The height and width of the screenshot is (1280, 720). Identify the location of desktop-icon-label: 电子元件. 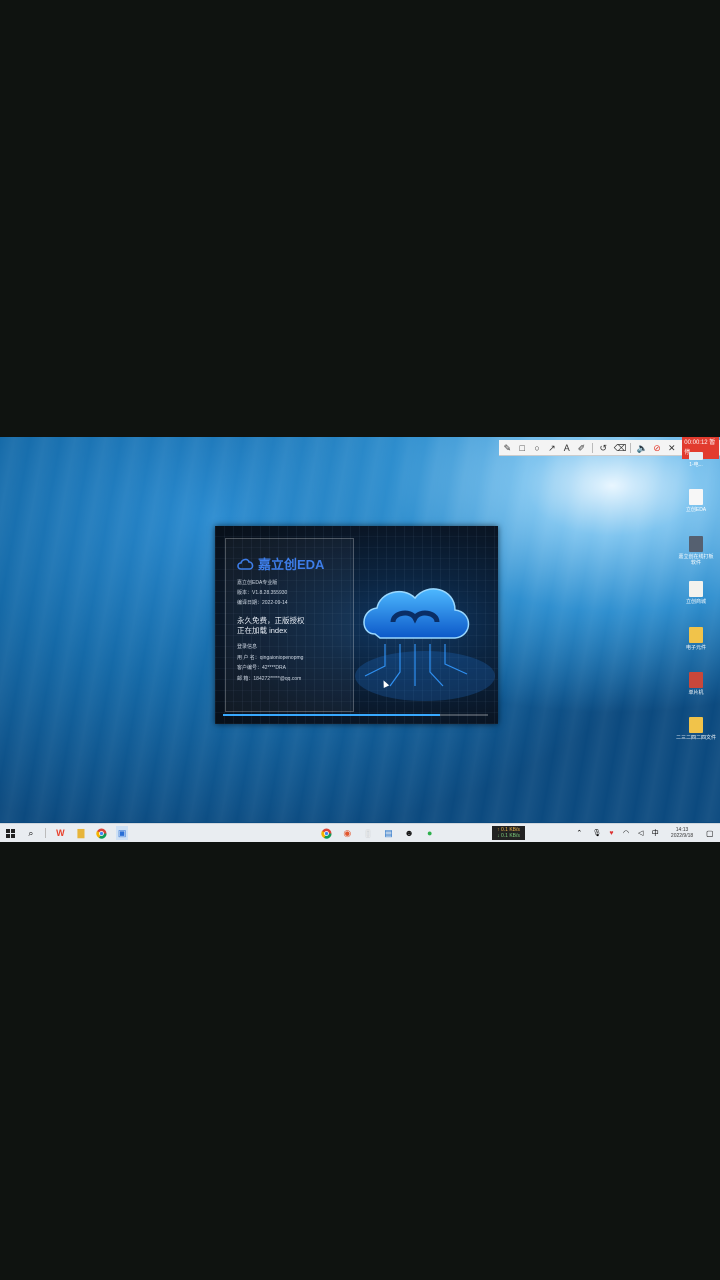
(695, 648).